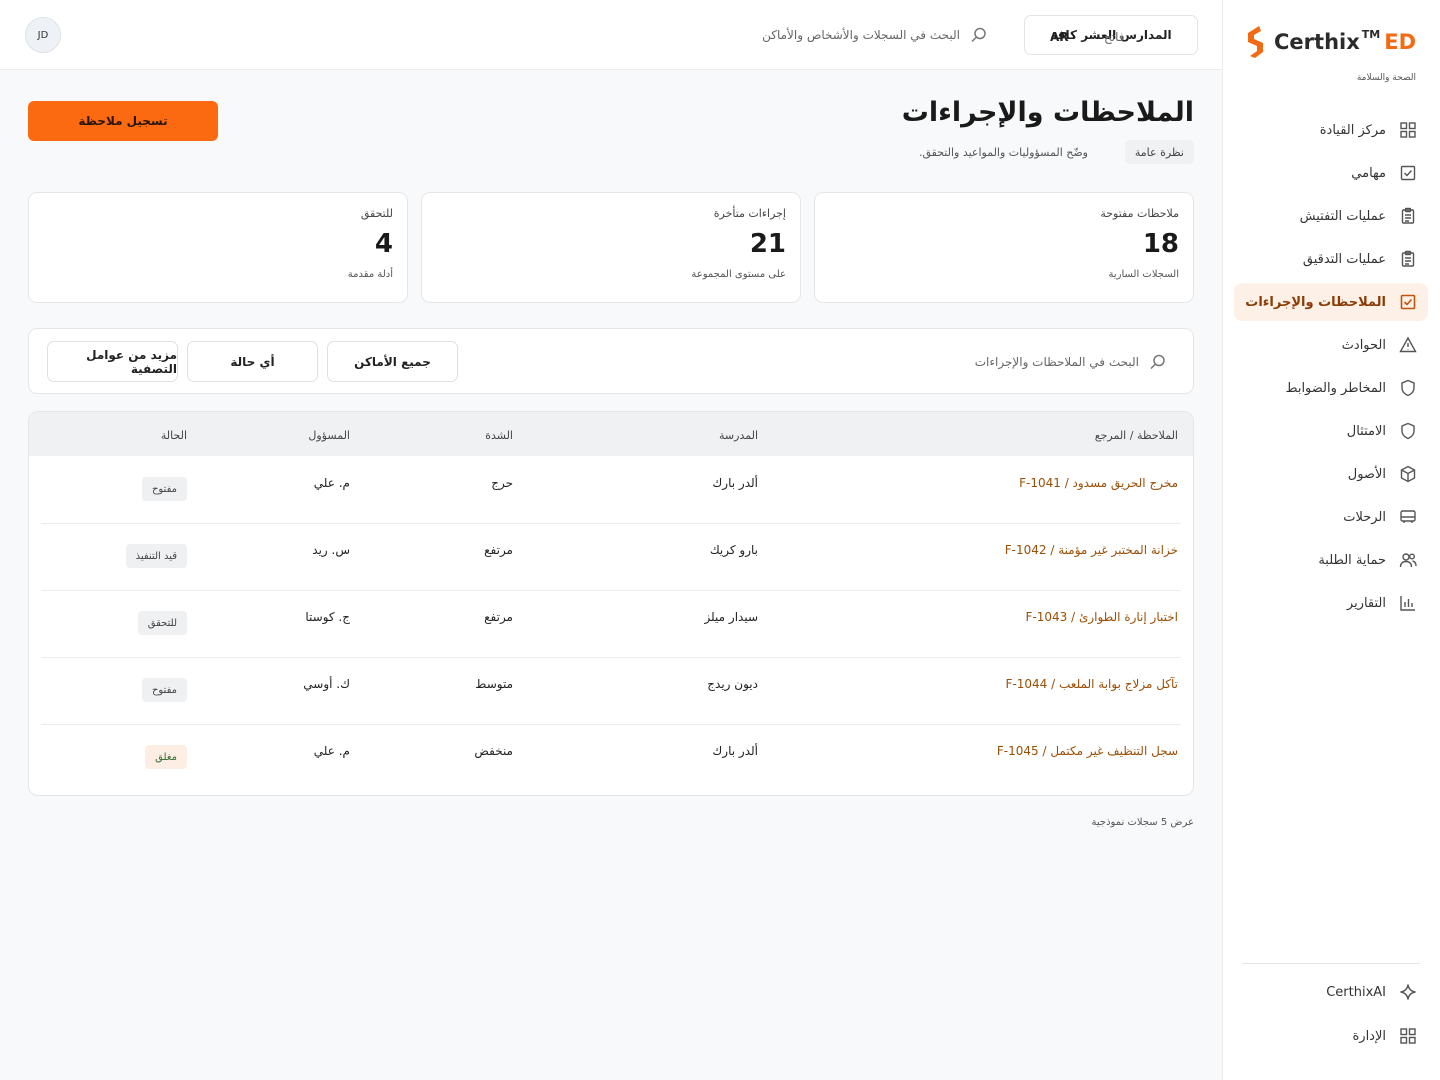 The height and width of the screenshot is (1080, 1440). I want to click on sidebar-item-admin: الإدارة, so click(1331, 1036).